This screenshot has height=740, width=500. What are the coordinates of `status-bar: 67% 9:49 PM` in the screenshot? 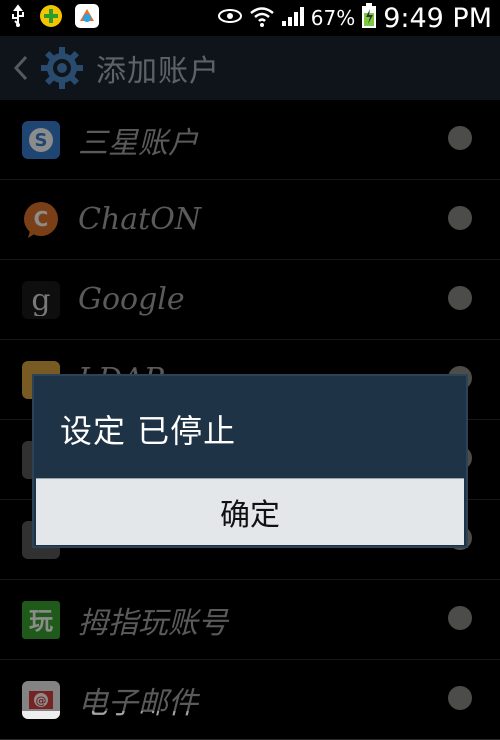 It's located at (250, 18).